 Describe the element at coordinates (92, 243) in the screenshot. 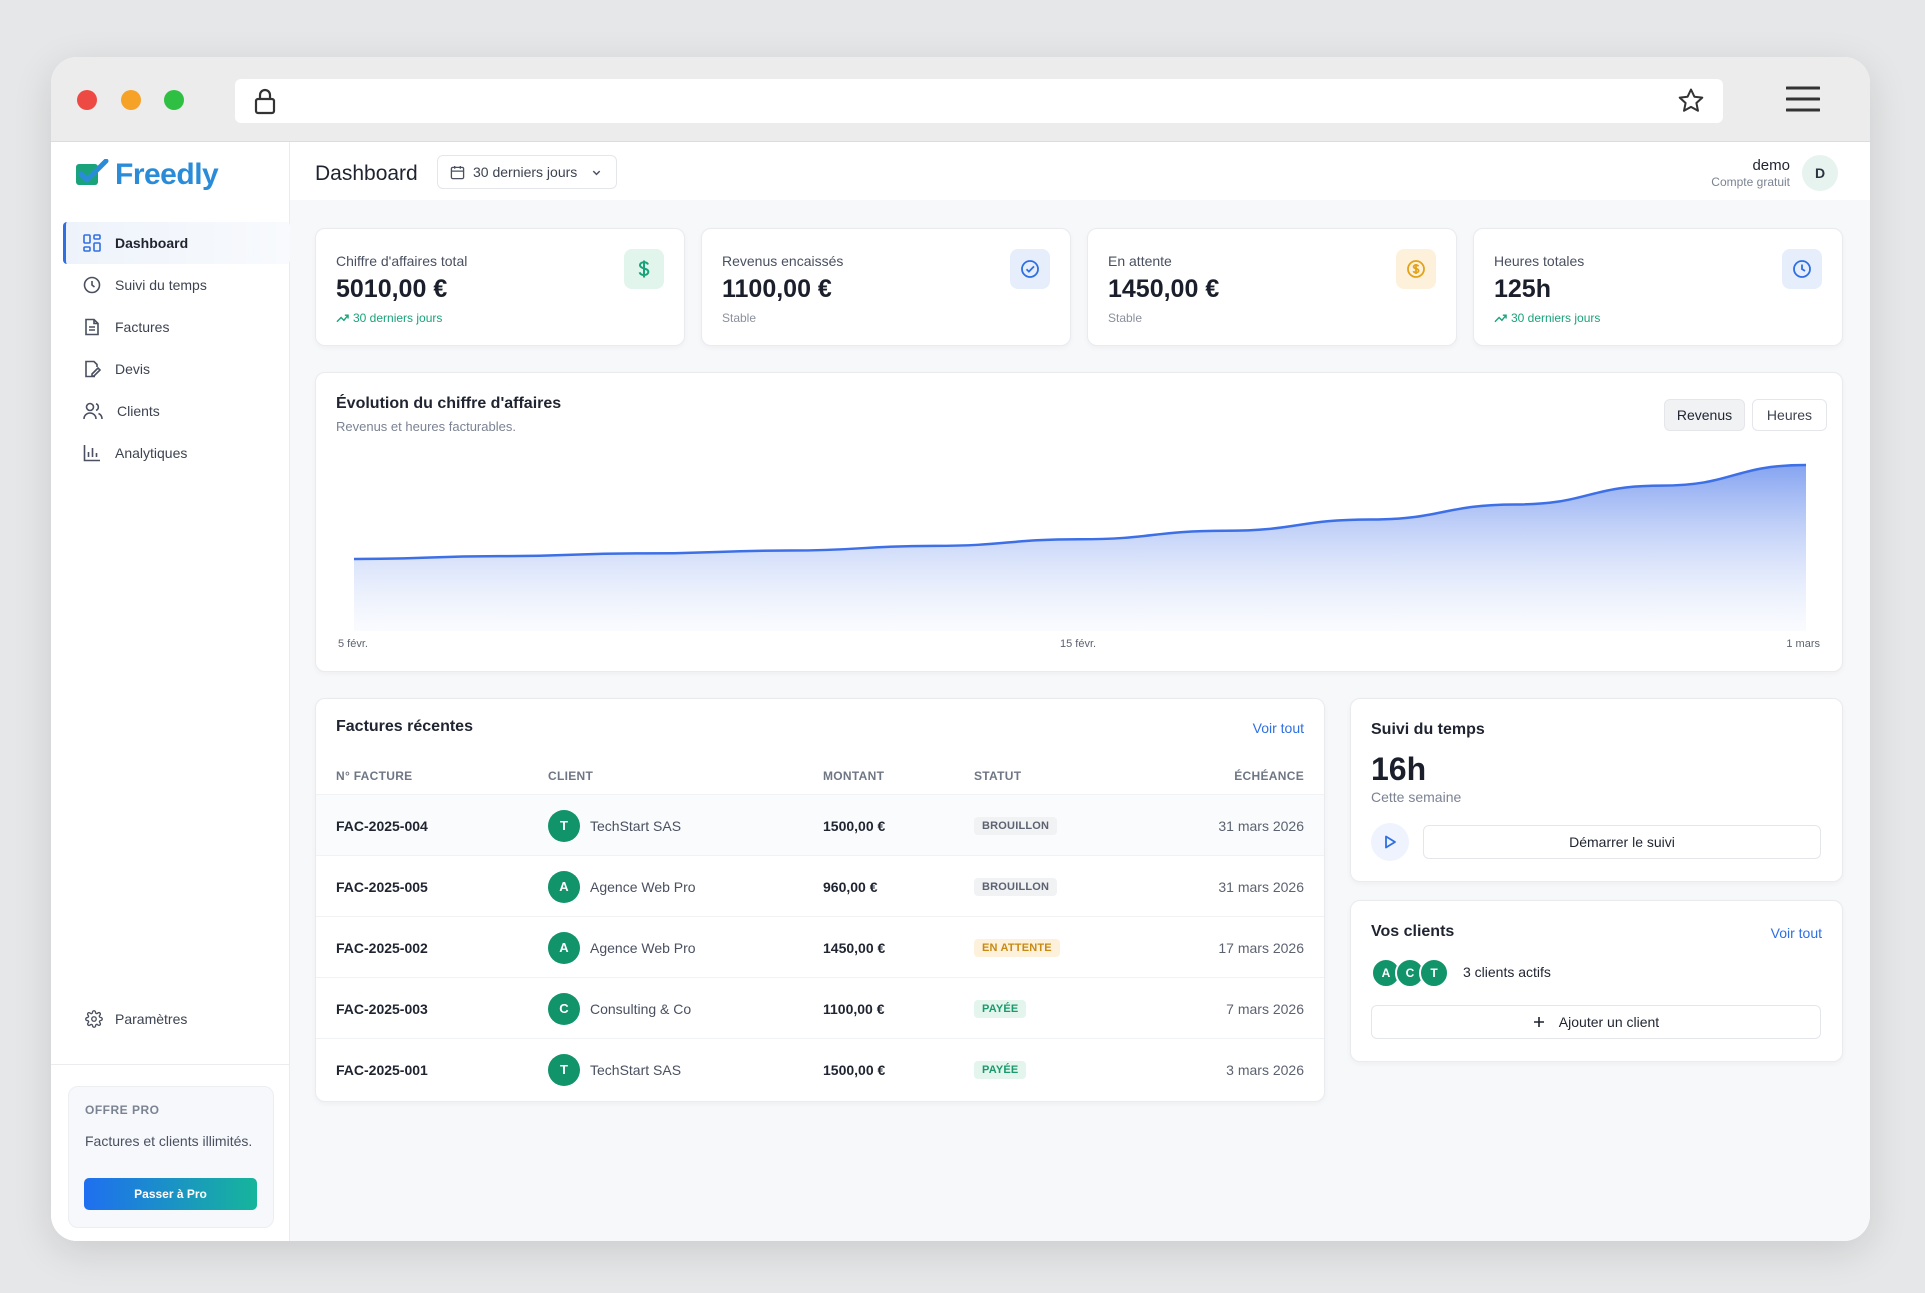

I see `grid-icon` at that location.